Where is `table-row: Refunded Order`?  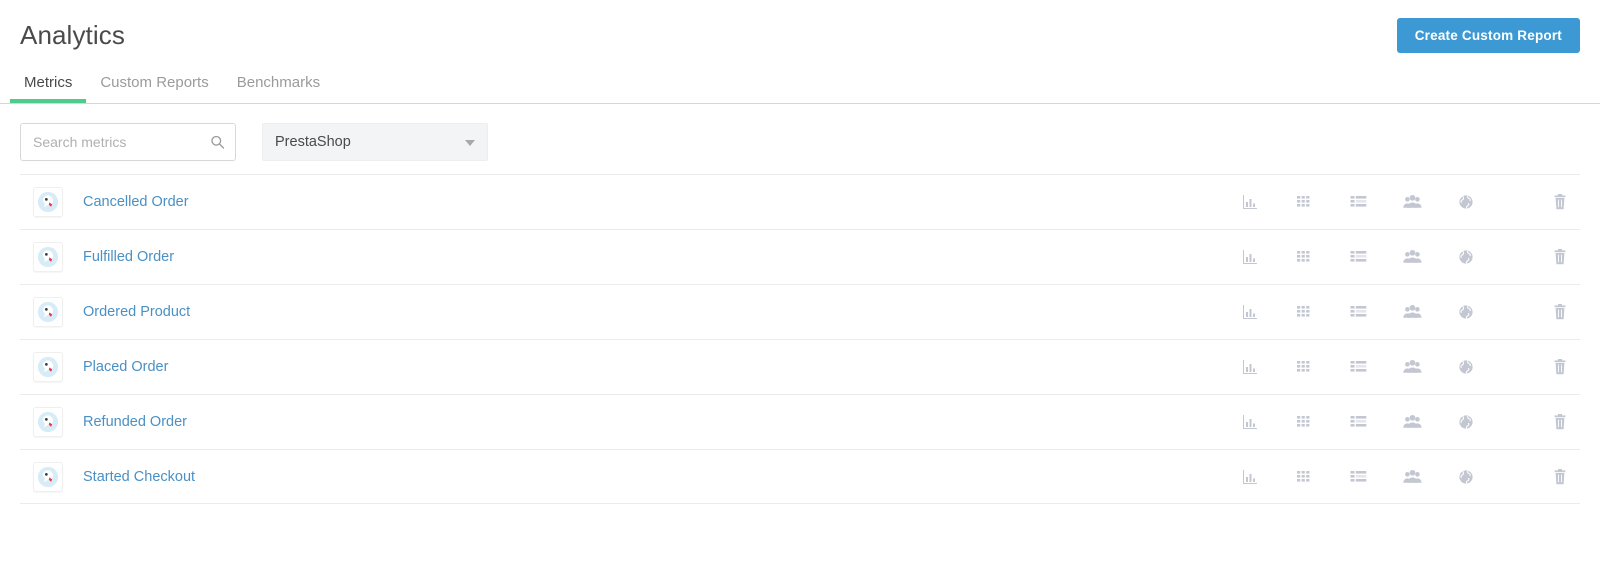 table-row: Refunded Order is located at coordinates (800, 421).